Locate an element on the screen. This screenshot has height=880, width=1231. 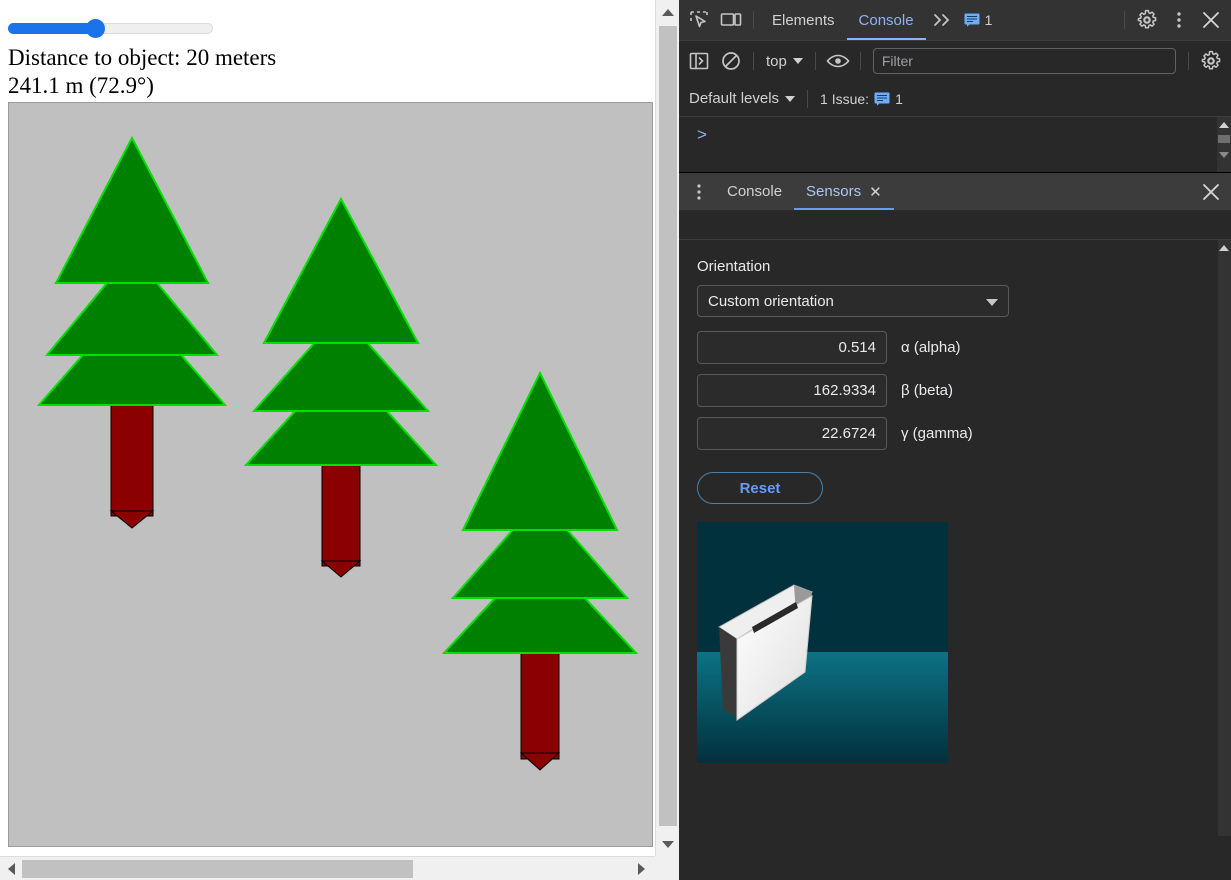
inspect-element-icon is located at coordinates (699, 20).